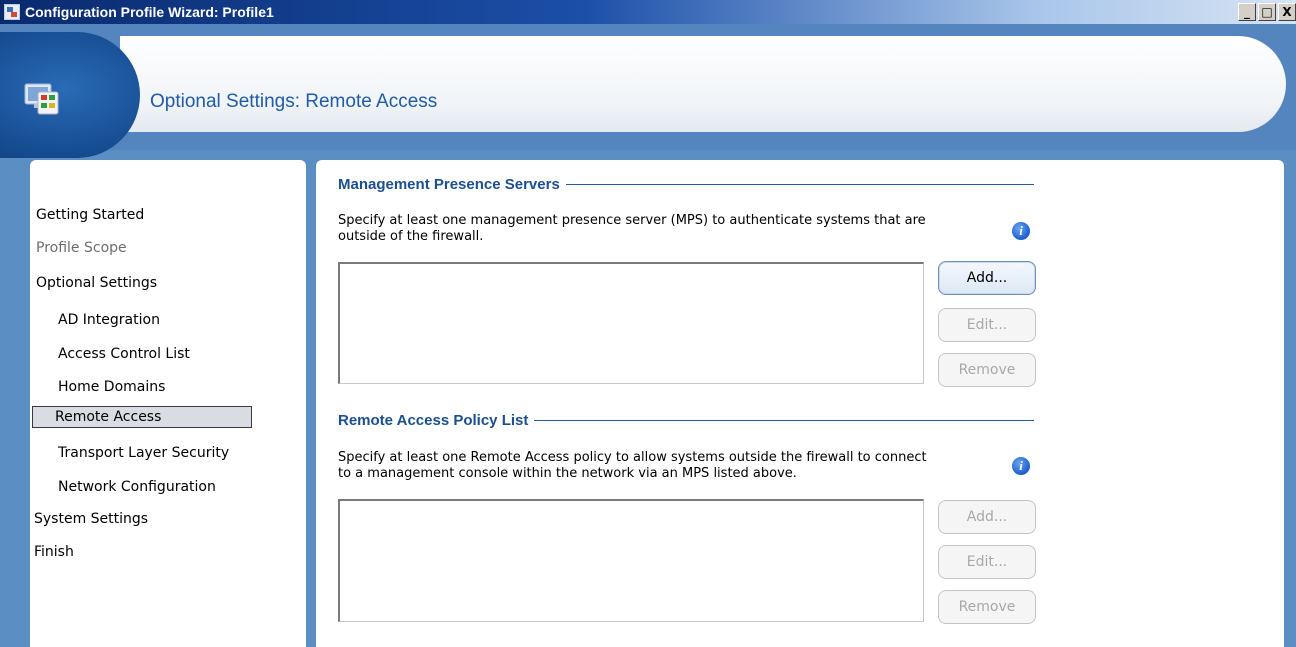  What do you see at coordinates (987, 607) in the screenshot?
I see `policy-remove-button: Remove` at bounding box center [987, 607].